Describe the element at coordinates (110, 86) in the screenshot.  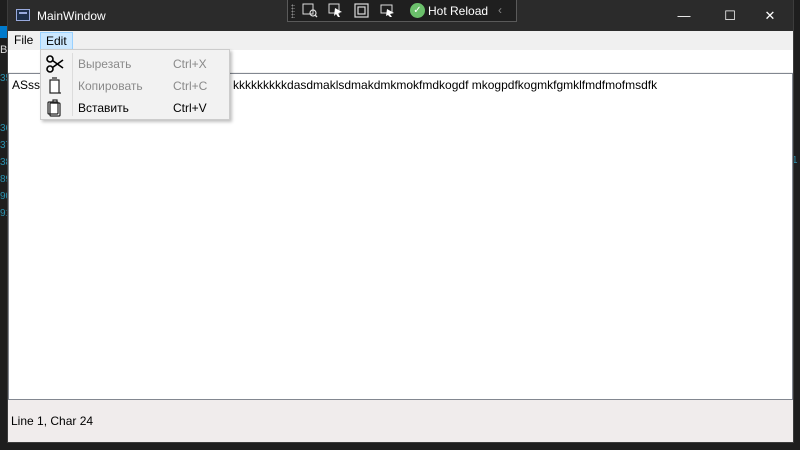
I see `menu-item-label: Копировать` at that location.